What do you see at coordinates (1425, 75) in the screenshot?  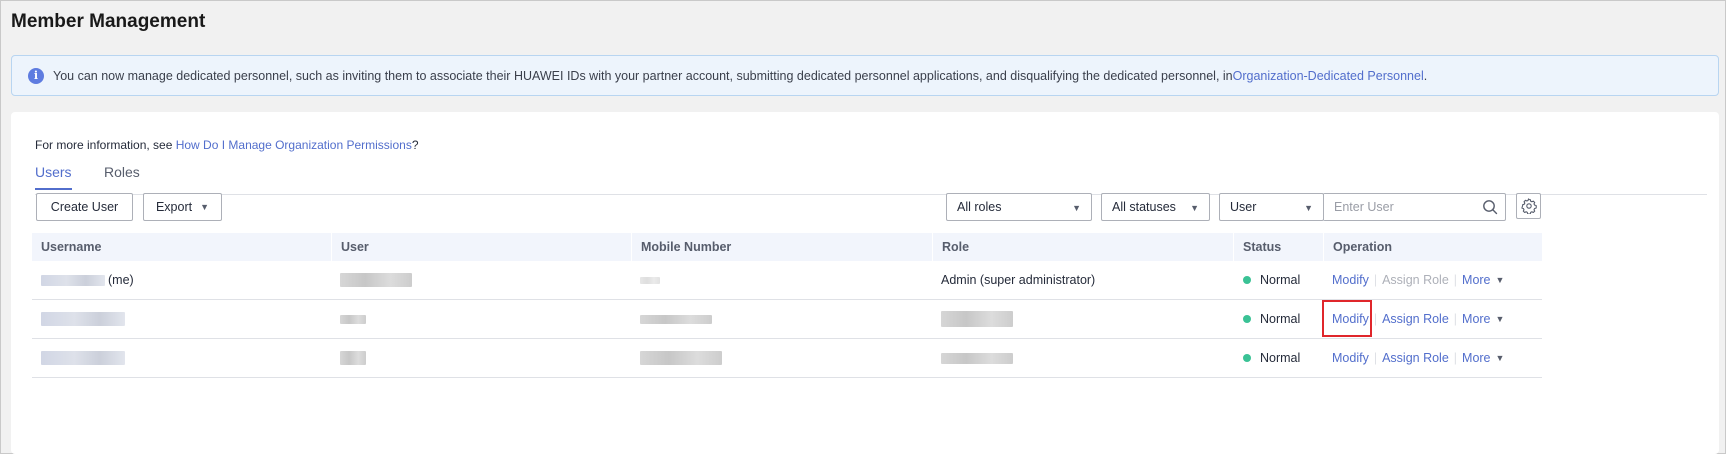 I see `notice-suffix: .` at bounding box center [1425, 75].